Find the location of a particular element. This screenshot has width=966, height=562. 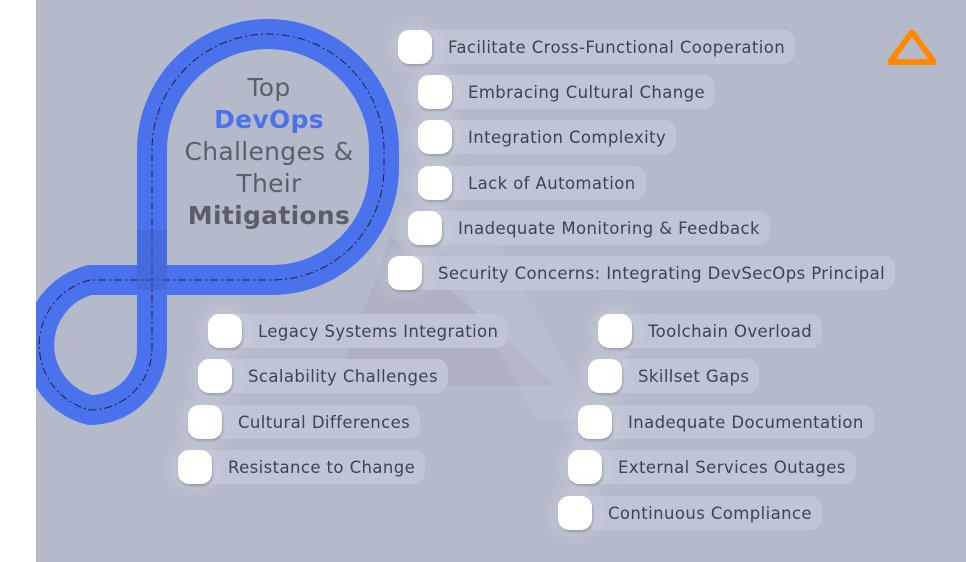

item-label: External Services Outages is located at coordinates (732, 467).